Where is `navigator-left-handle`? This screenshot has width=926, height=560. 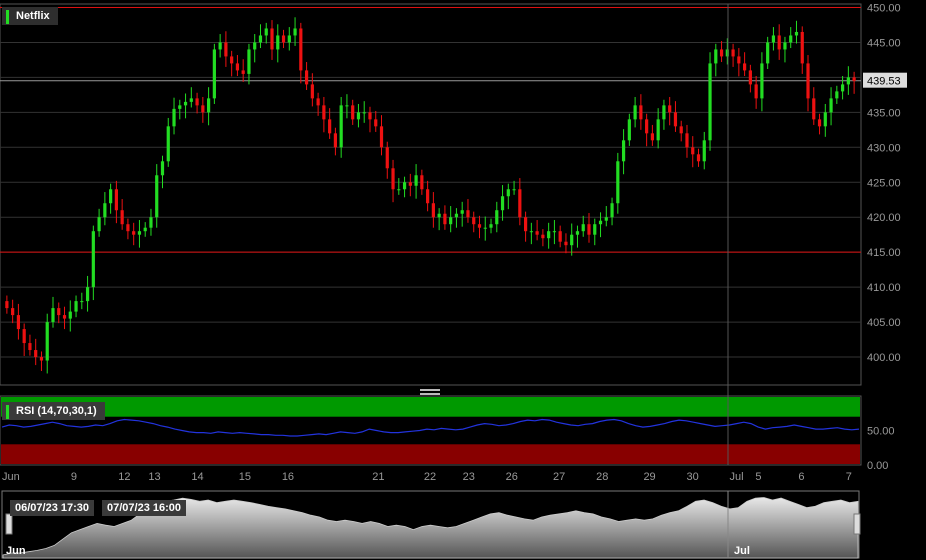 navigator-left-handle is located at coordinates (9, 524).